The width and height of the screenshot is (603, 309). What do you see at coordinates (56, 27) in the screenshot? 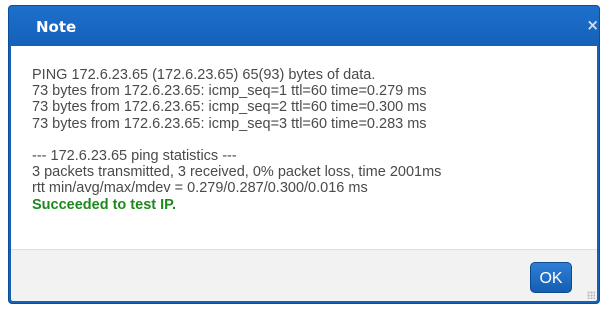
I see `dialog-title: Note` at bounding box center [56, 27].